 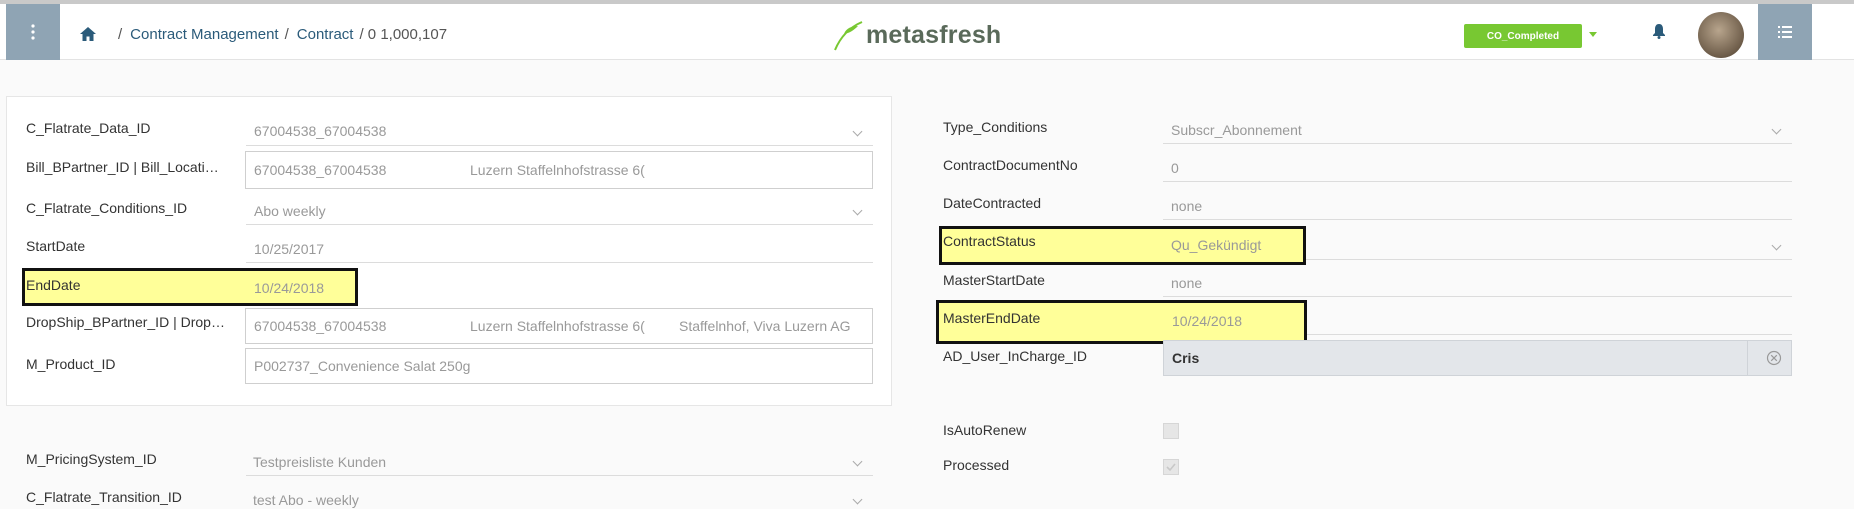 What do you see at coordinates (403, 34) in the screenshot?
I see `breadcrumb-current: / 0 1,000,107` at bounding box center [403, 34].